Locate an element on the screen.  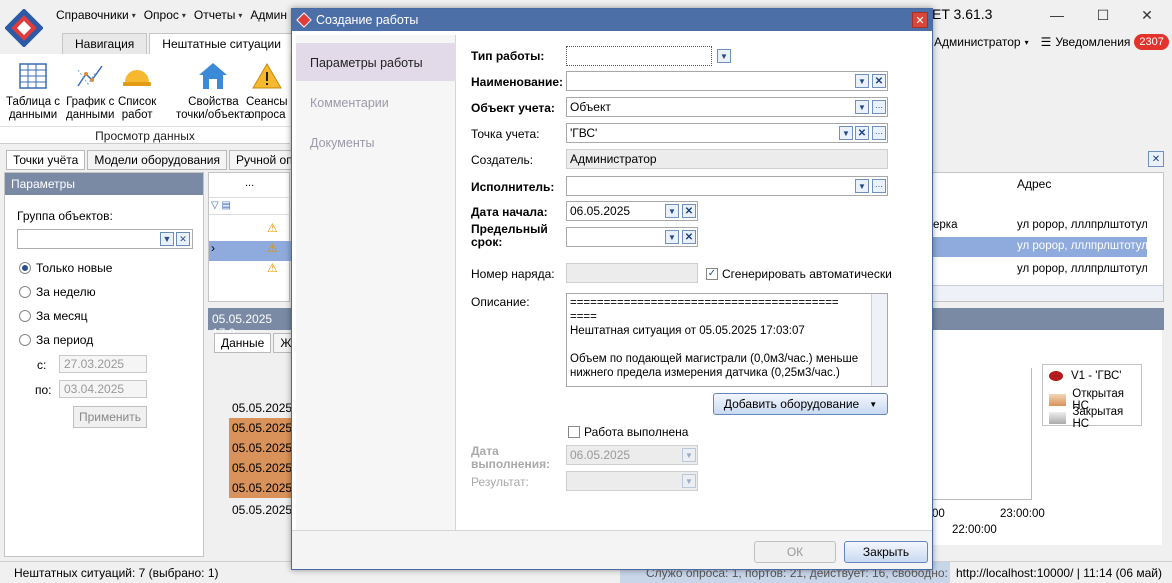
maximize-icon: ☐ is located at coordinates (1103, 15).